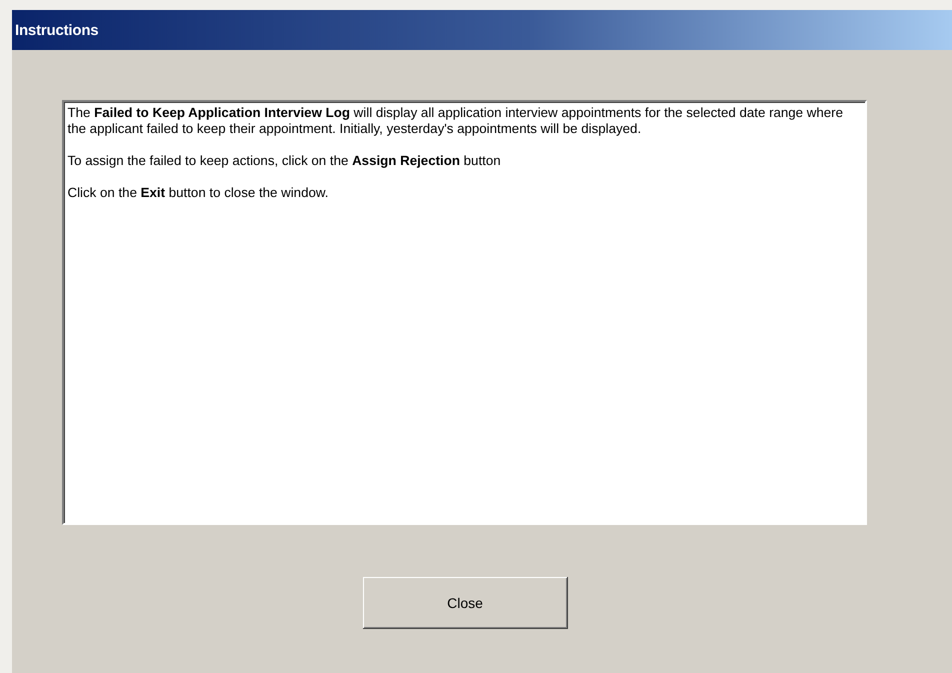  Describe the element at coordinates (456, 121) in the screenshot. I see `instruction-paragraph: The Failed to Keep Application Interview Log will display all application interview appointments for the selected date range where the applicant failed to keep their appointment. Initially, yesterday's appointments will be displayed.` at that location.